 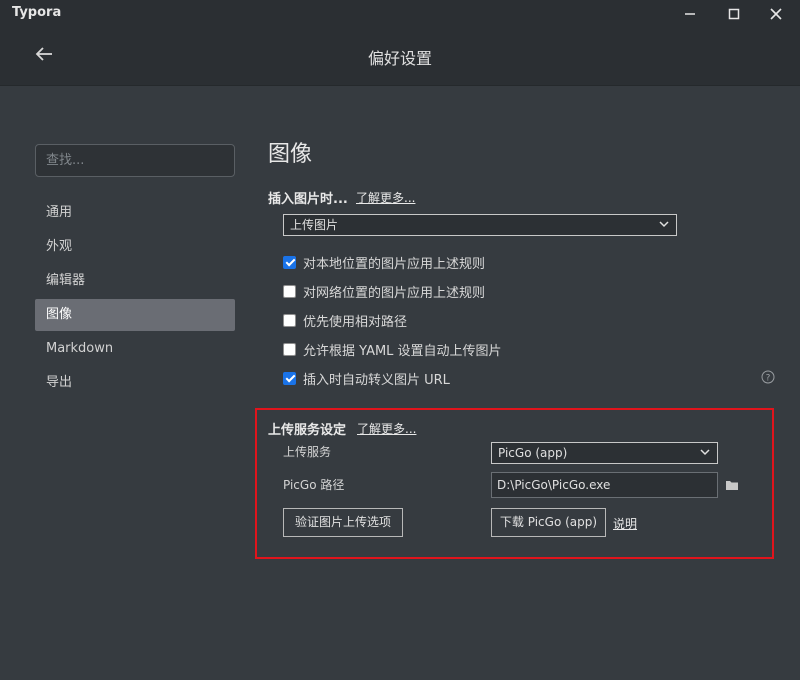 I want to click on help-icon: ?, so click(x=768, y=377).